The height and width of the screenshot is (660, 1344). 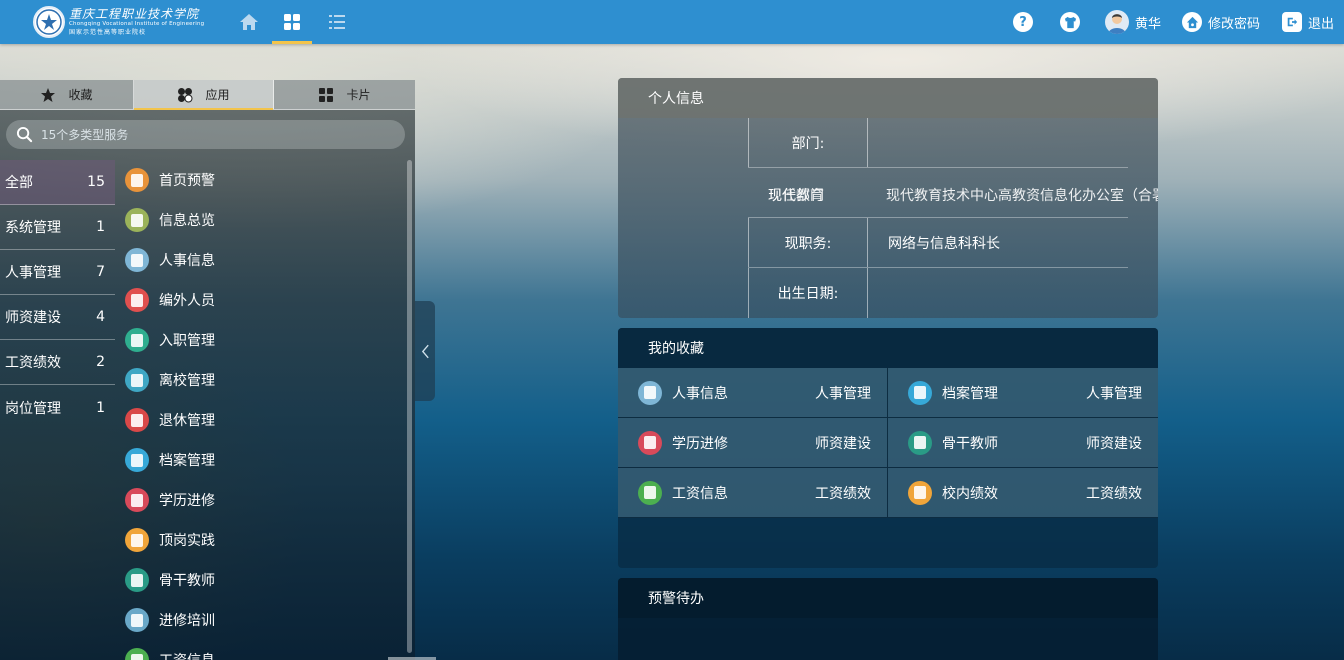 I want to click on app-label: 学历进修, so click(x=187, y=501).